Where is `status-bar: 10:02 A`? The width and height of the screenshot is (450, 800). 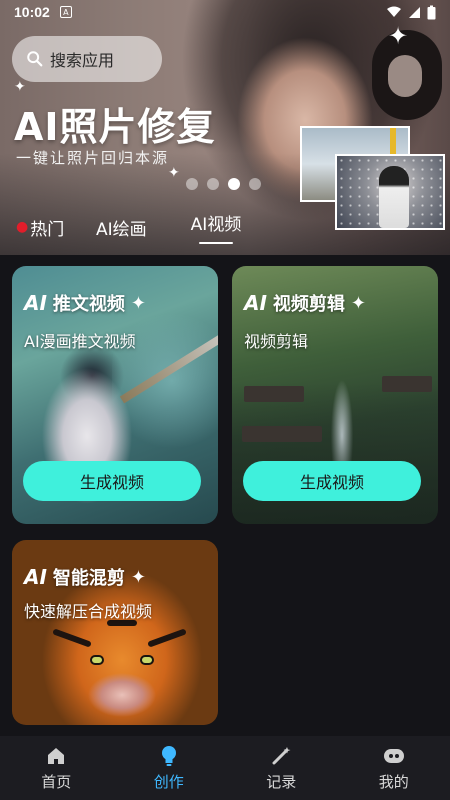 status-bar: 10:02 A is located at coordinates (225, 12).